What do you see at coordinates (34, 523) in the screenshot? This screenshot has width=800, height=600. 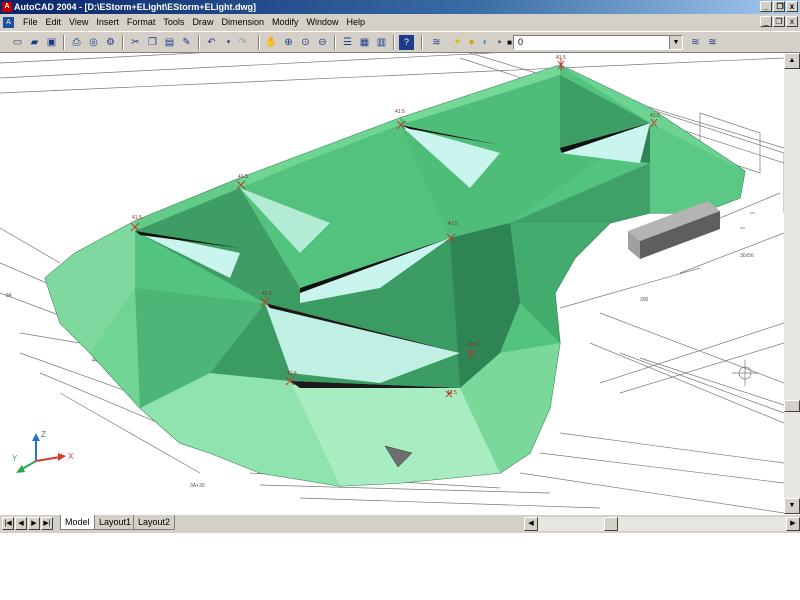 I see `next-tab-icon: ▶` at bounding box center [34, 523].